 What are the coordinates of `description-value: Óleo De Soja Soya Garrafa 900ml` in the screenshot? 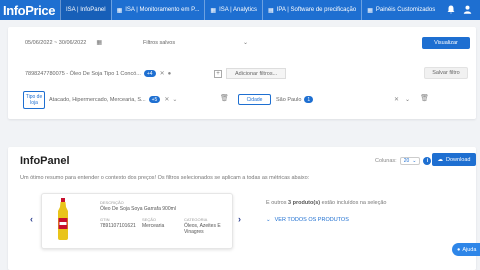 It's located at (138, 209).